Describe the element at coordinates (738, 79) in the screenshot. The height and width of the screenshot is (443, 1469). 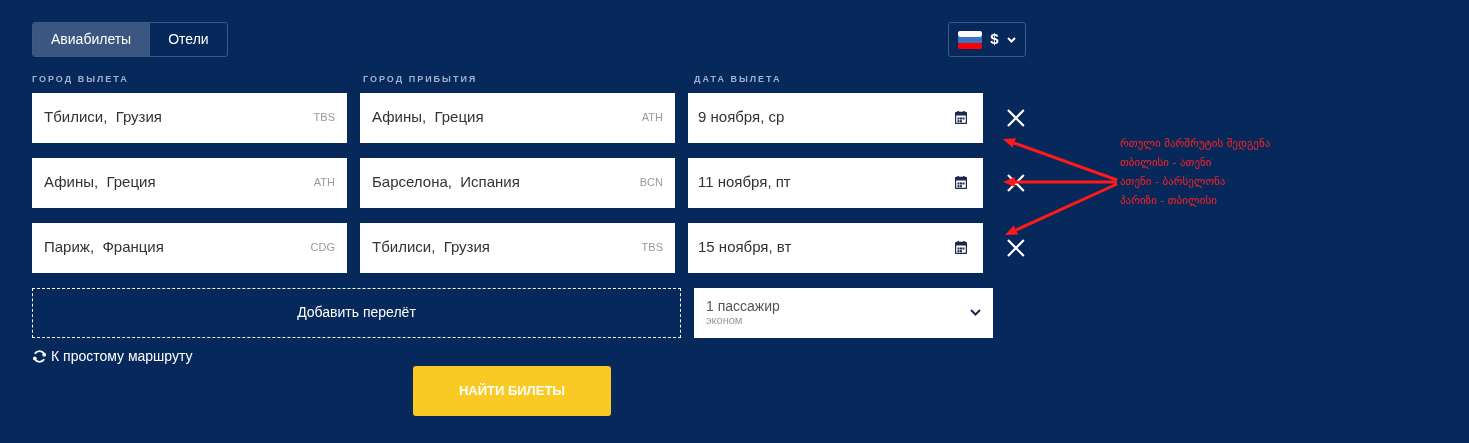
I see `column-label: ДАТА ВЫЛЕТА` at that location.